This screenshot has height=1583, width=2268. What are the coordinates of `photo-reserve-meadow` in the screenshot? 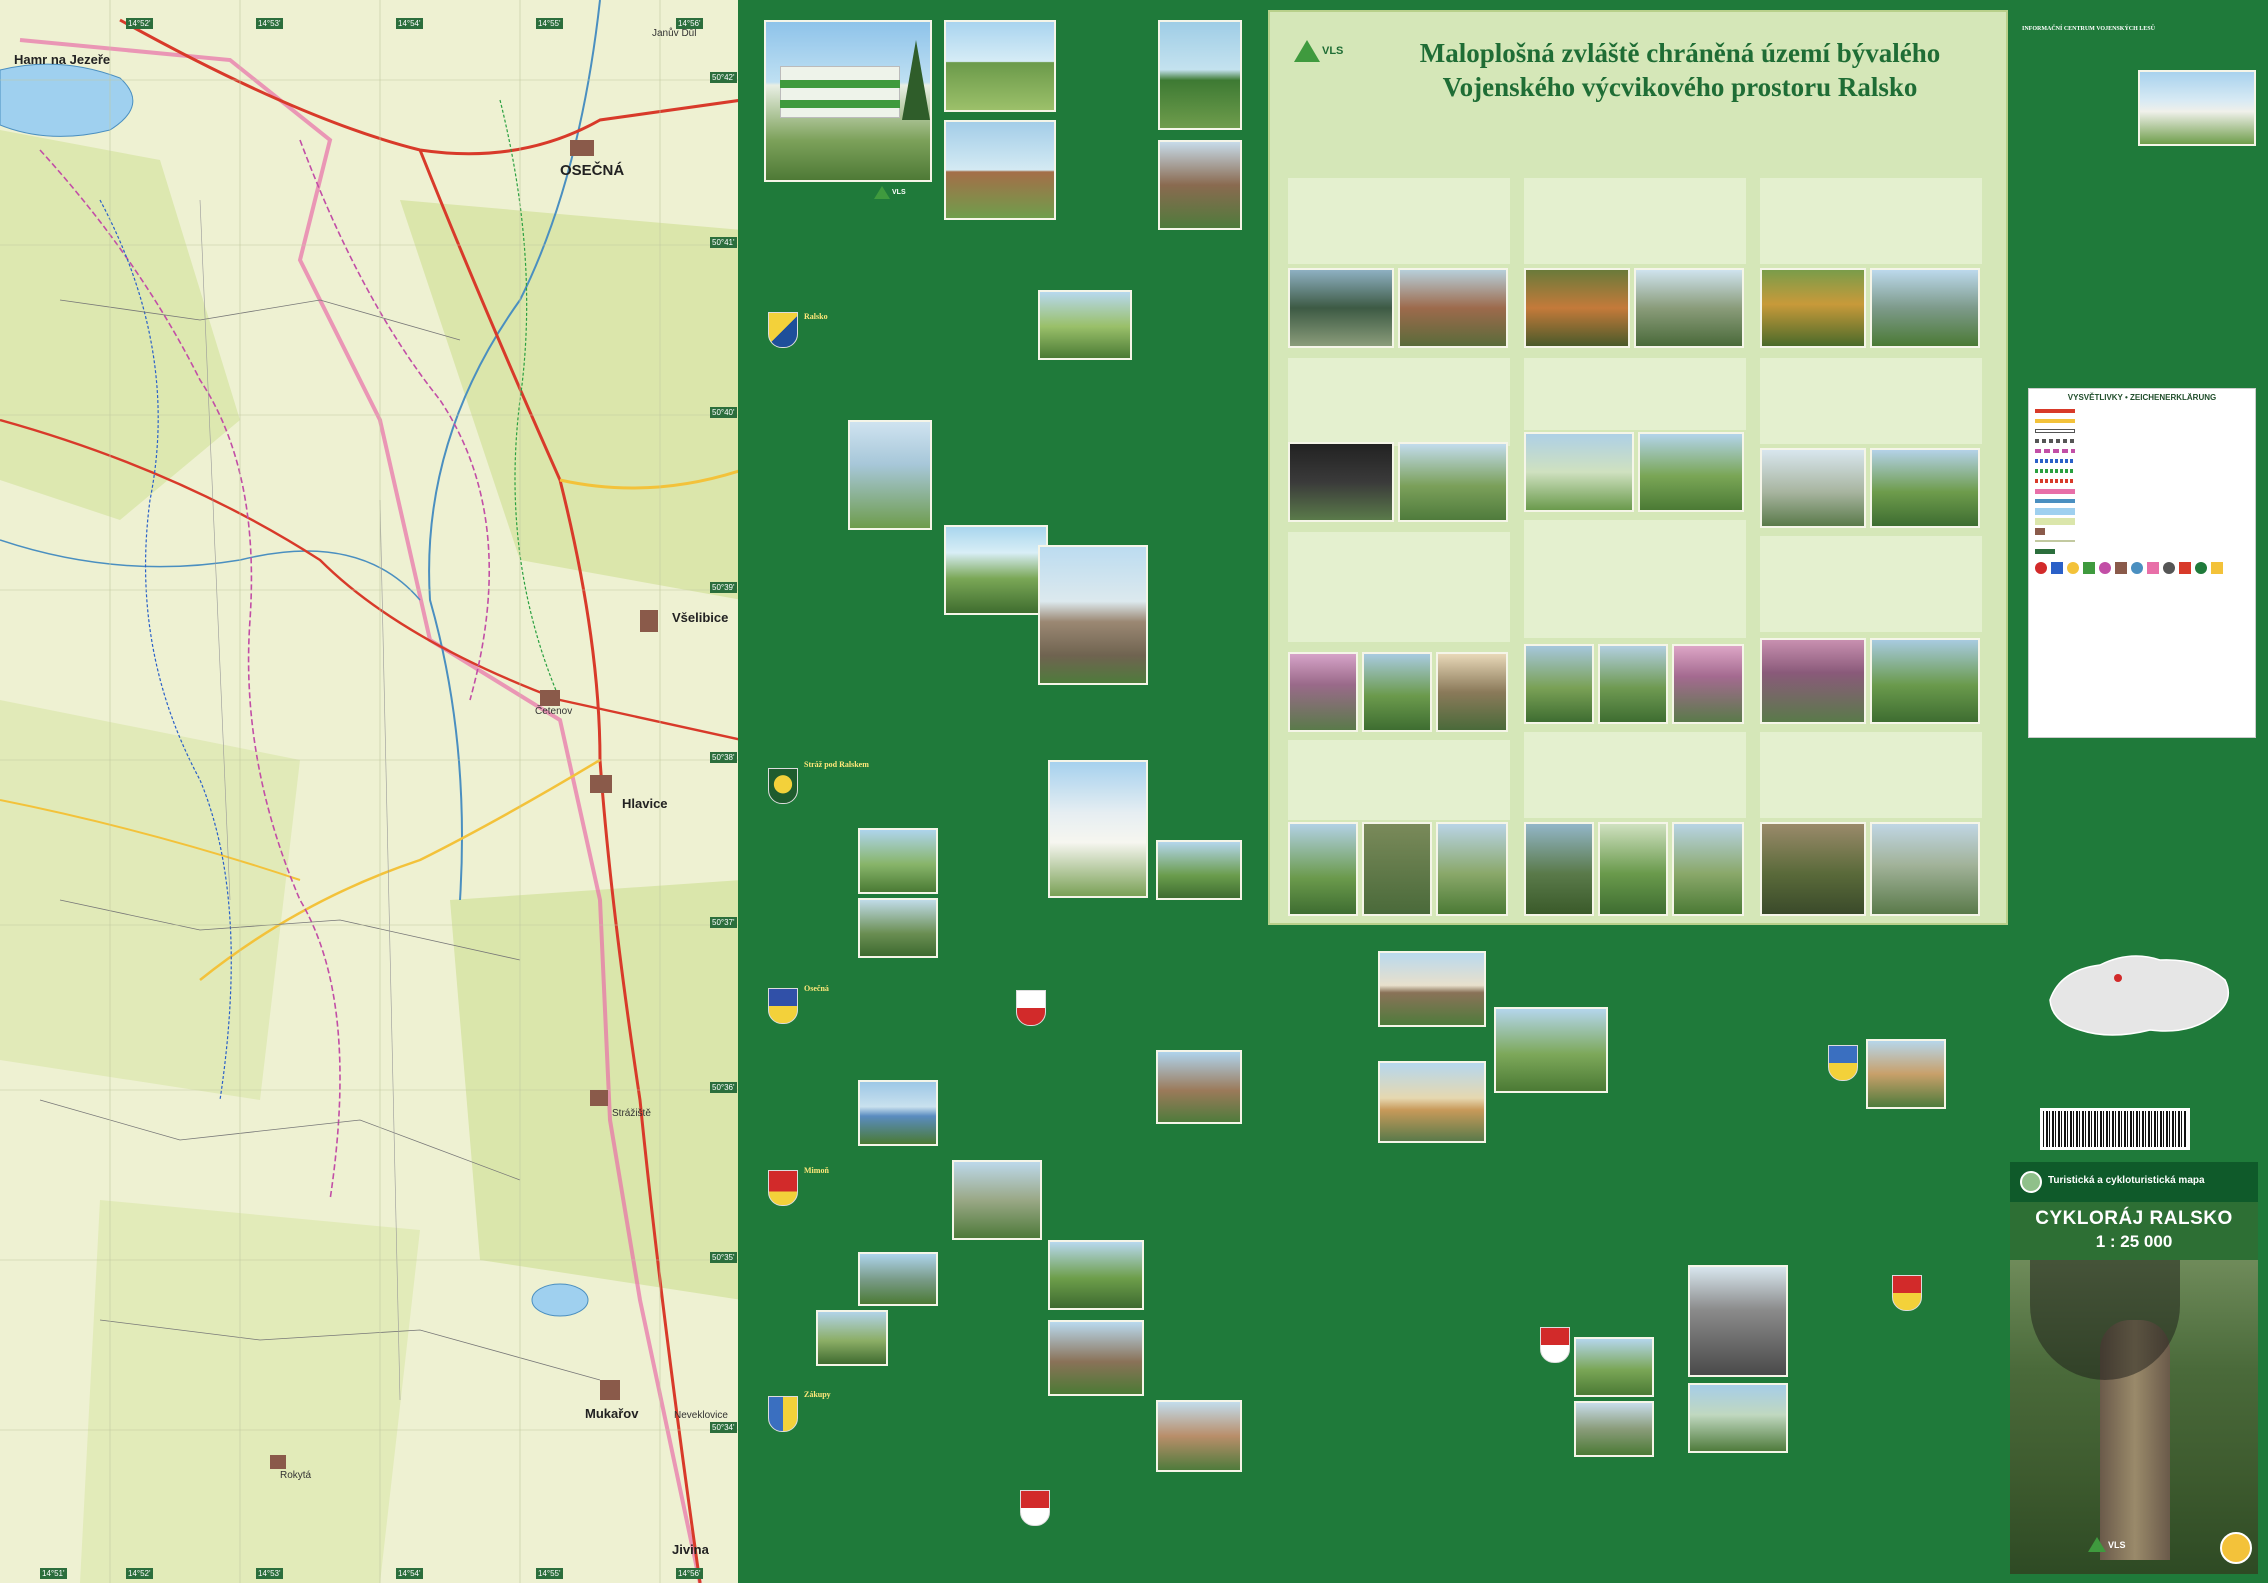 It's located at (1579, 472).